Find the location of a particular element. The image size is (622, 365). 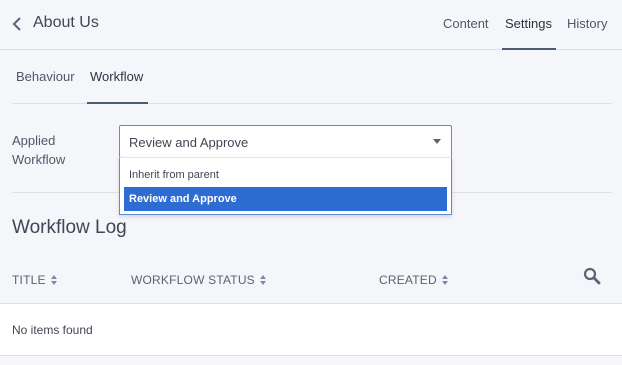

tab-history: History is located at coordinates (587, 23).